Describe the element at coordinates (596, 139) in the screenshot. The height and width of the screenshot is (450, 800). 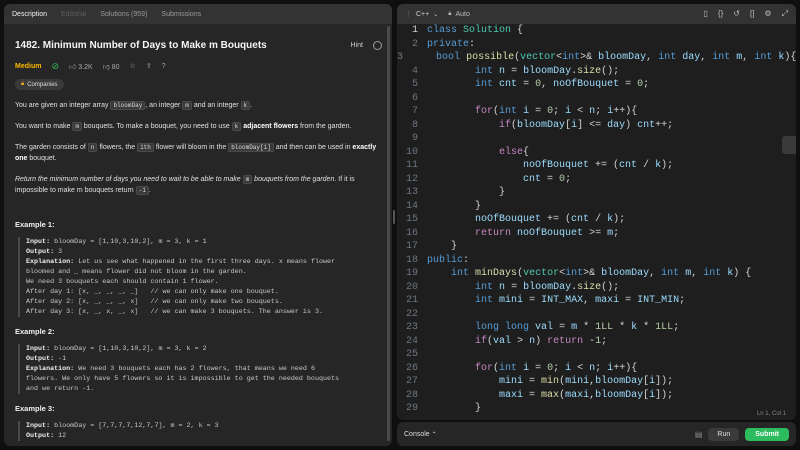
I see `code-line: 9` at that location.